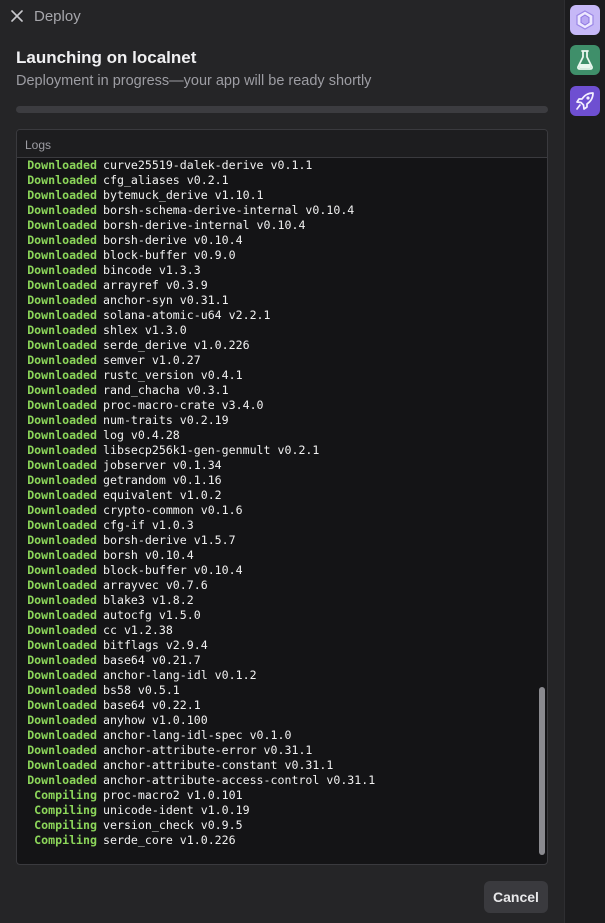 The height and width of the screenshot is (923, 605). I want to click on log-line: Downloaded borsh-derive v0.10.4, so click(196, 240).